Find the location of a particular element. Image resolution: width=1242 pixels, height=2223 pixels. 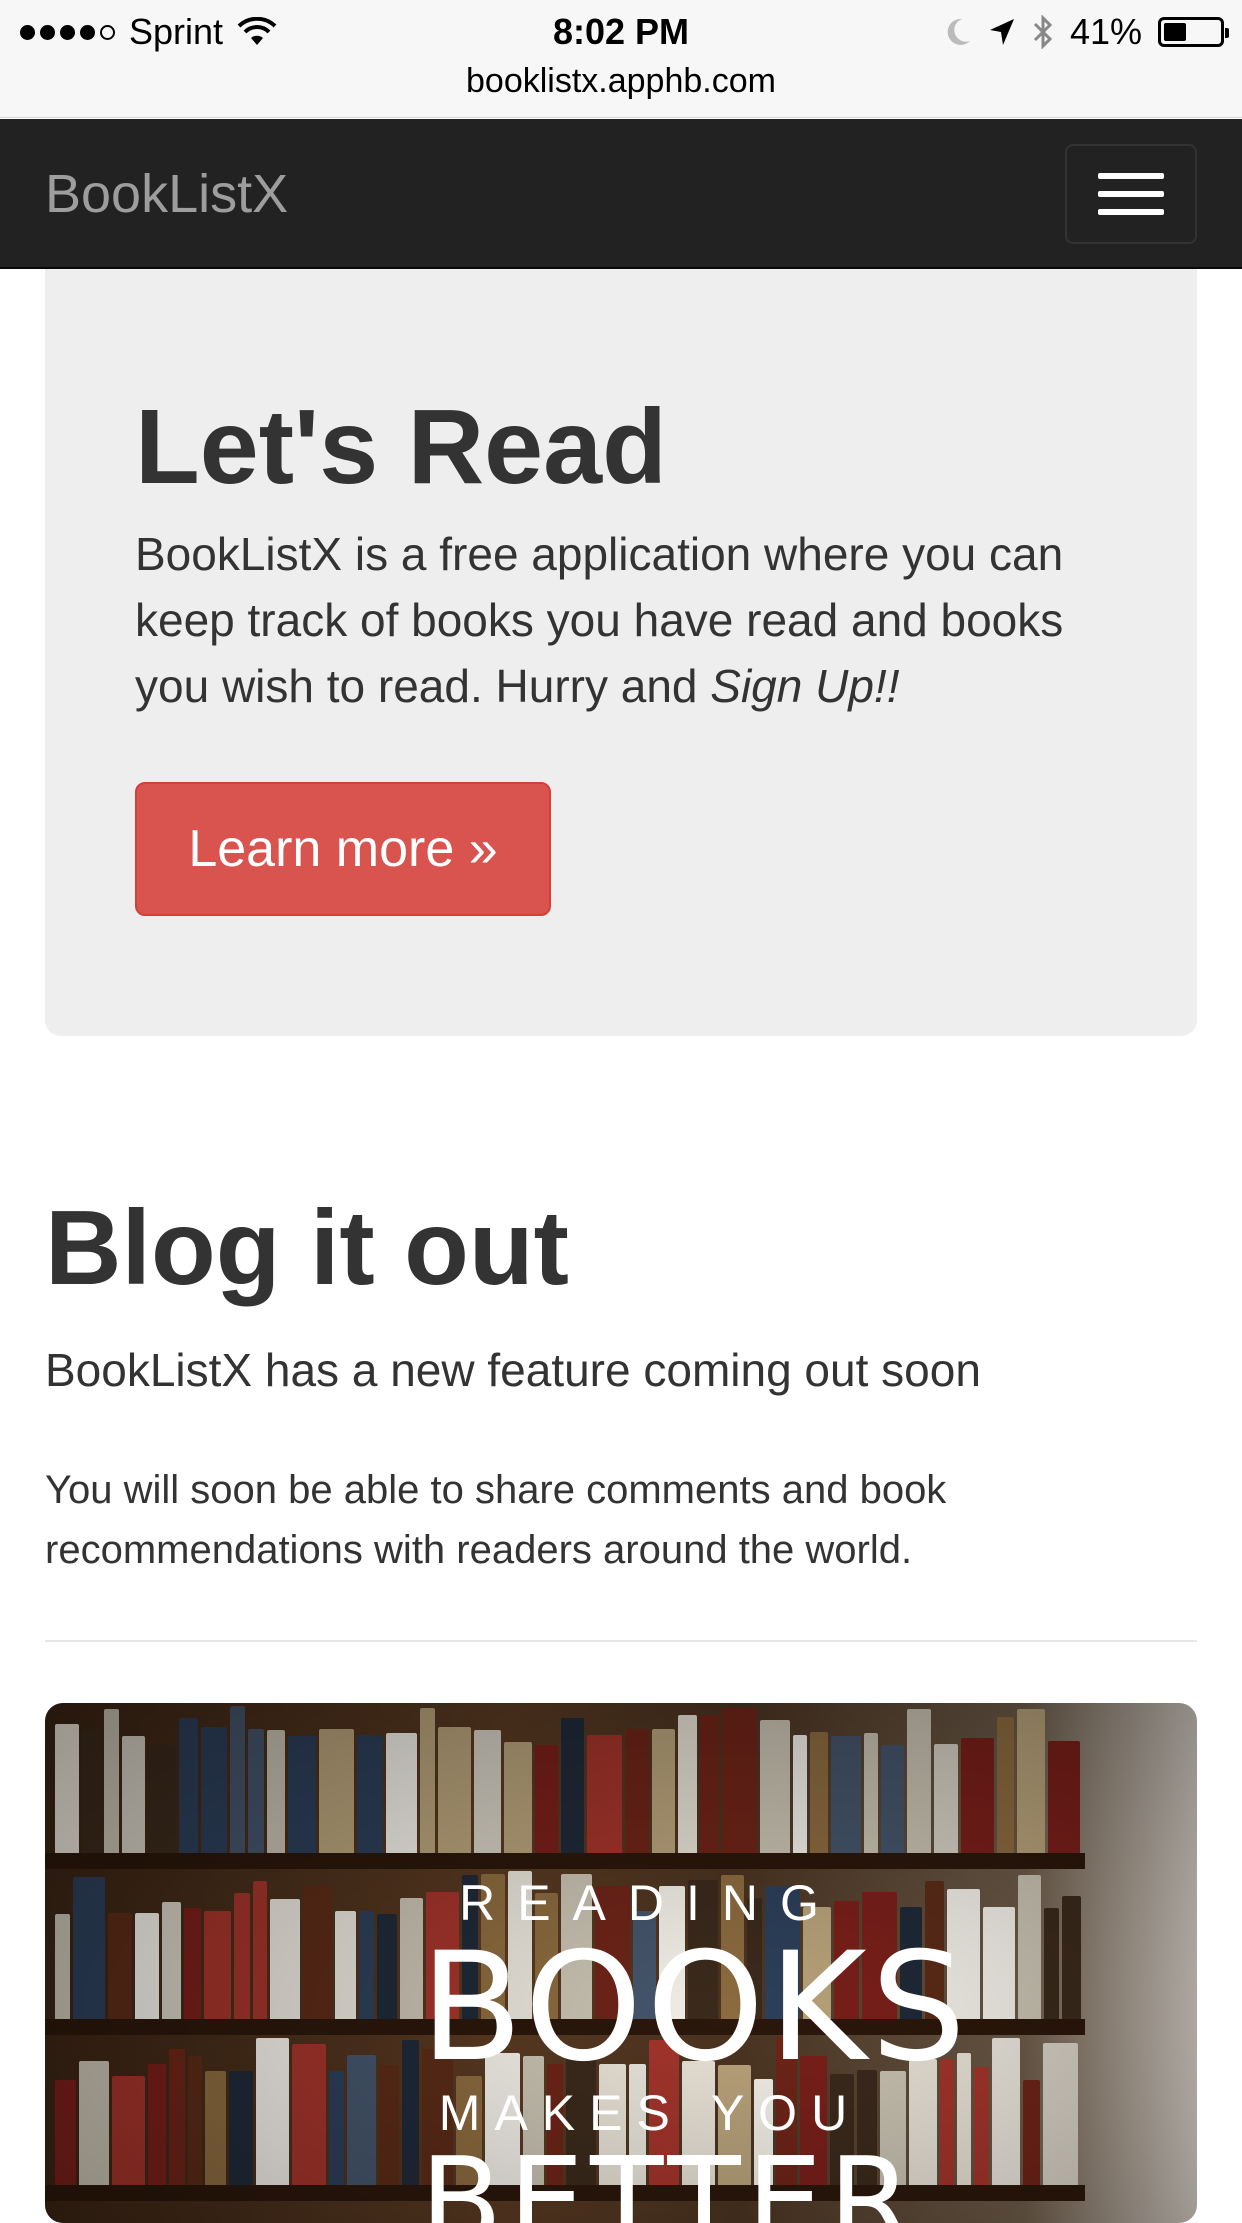

learn-more-button: Learn more » is located at coordinates (343, 849).